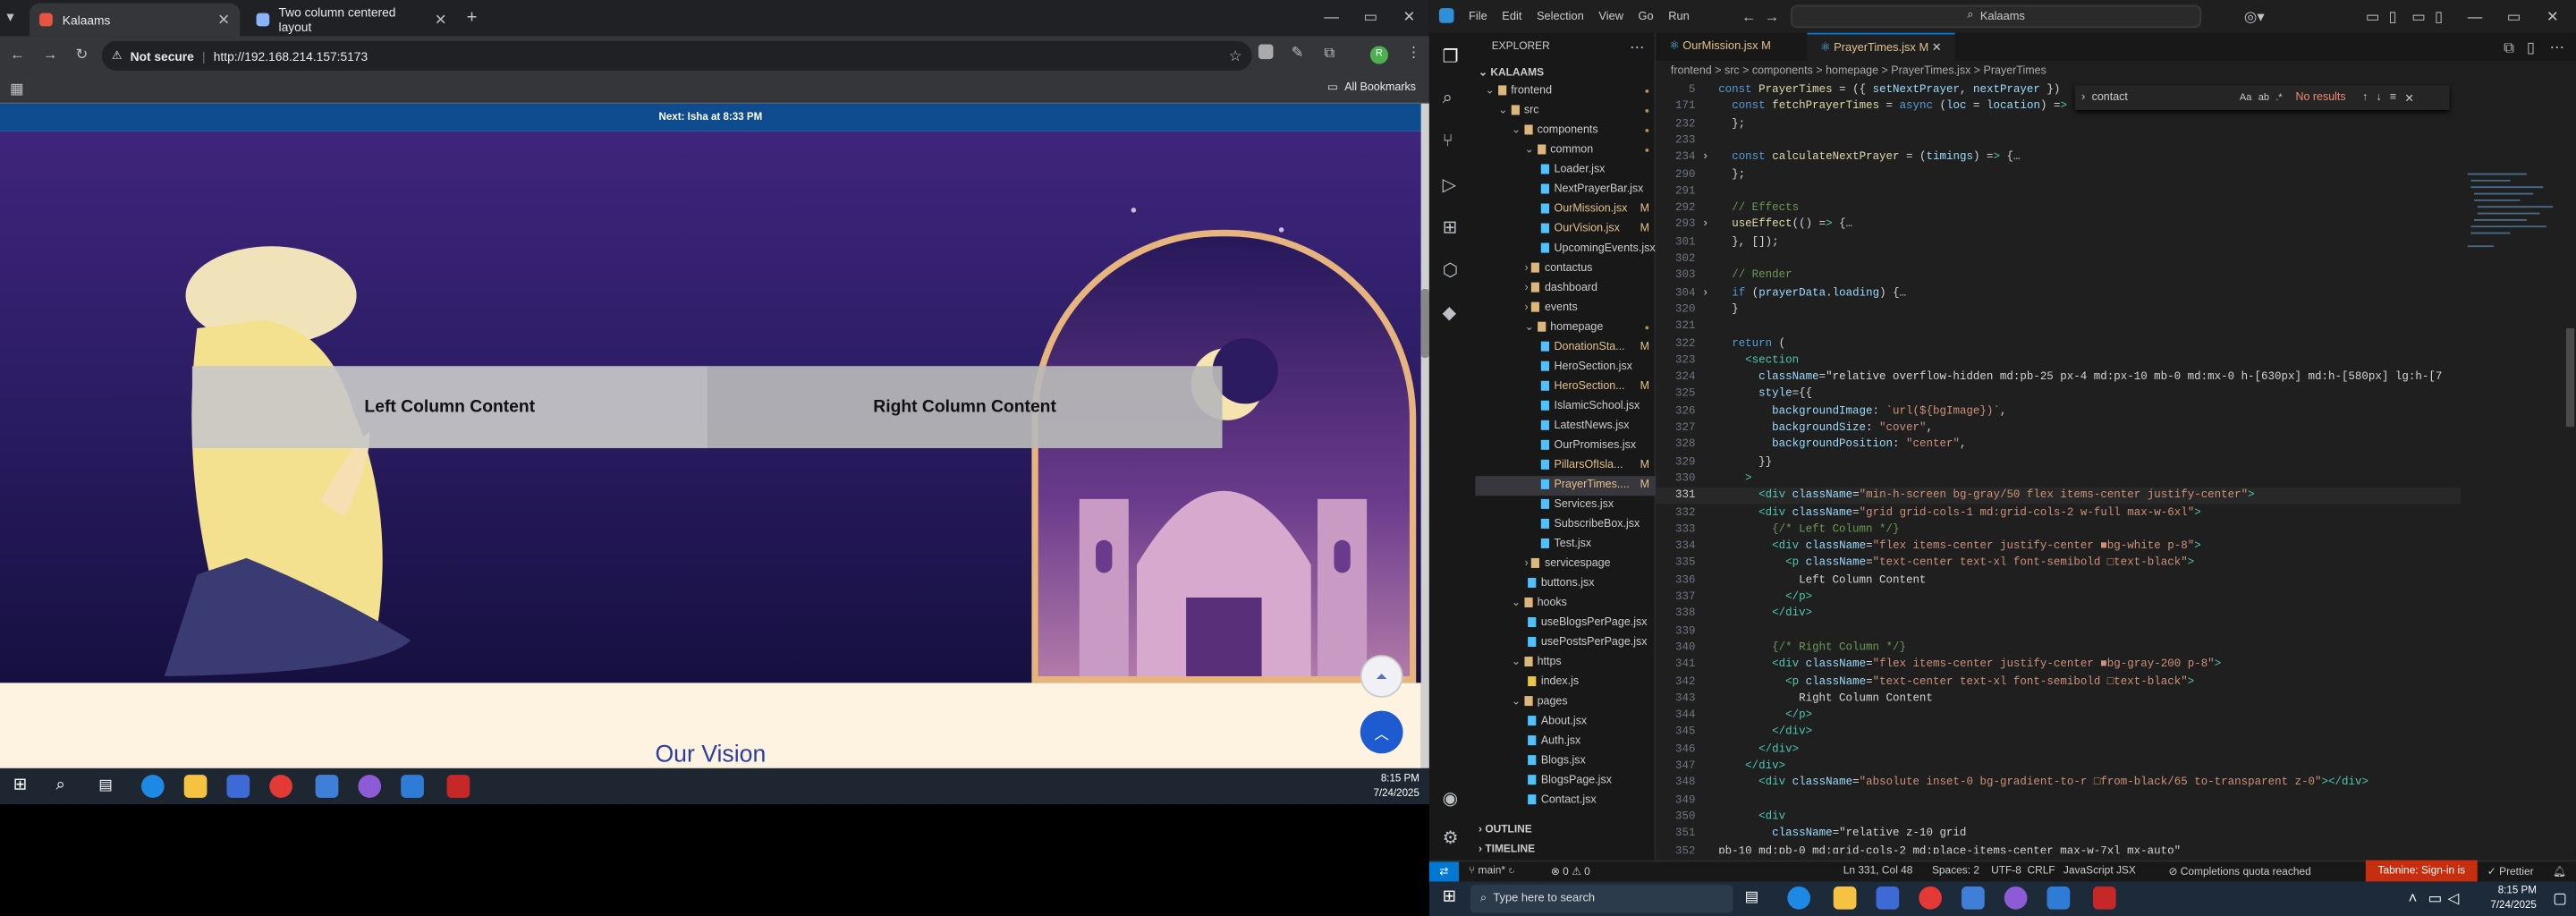  I want to click on tree-folder: ⌄ https, so click(1565, 663).